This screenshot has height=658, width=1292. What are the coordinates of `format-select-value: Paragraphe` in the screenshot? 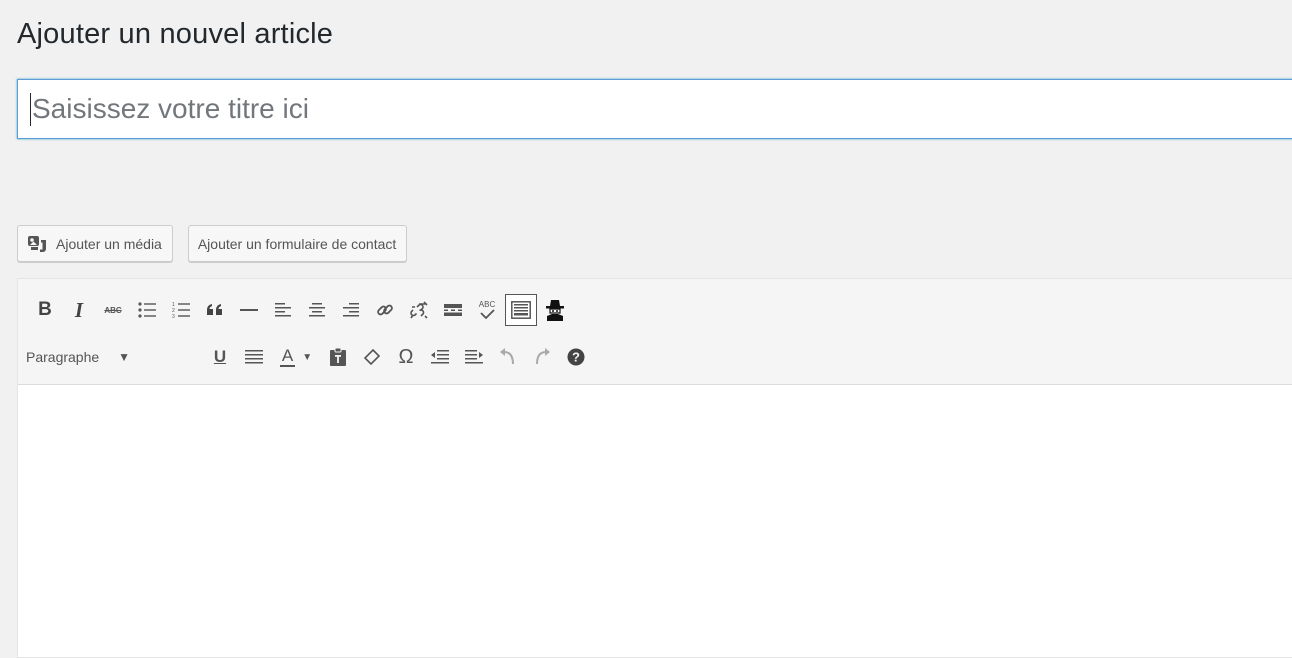 It's located at (63, 357).